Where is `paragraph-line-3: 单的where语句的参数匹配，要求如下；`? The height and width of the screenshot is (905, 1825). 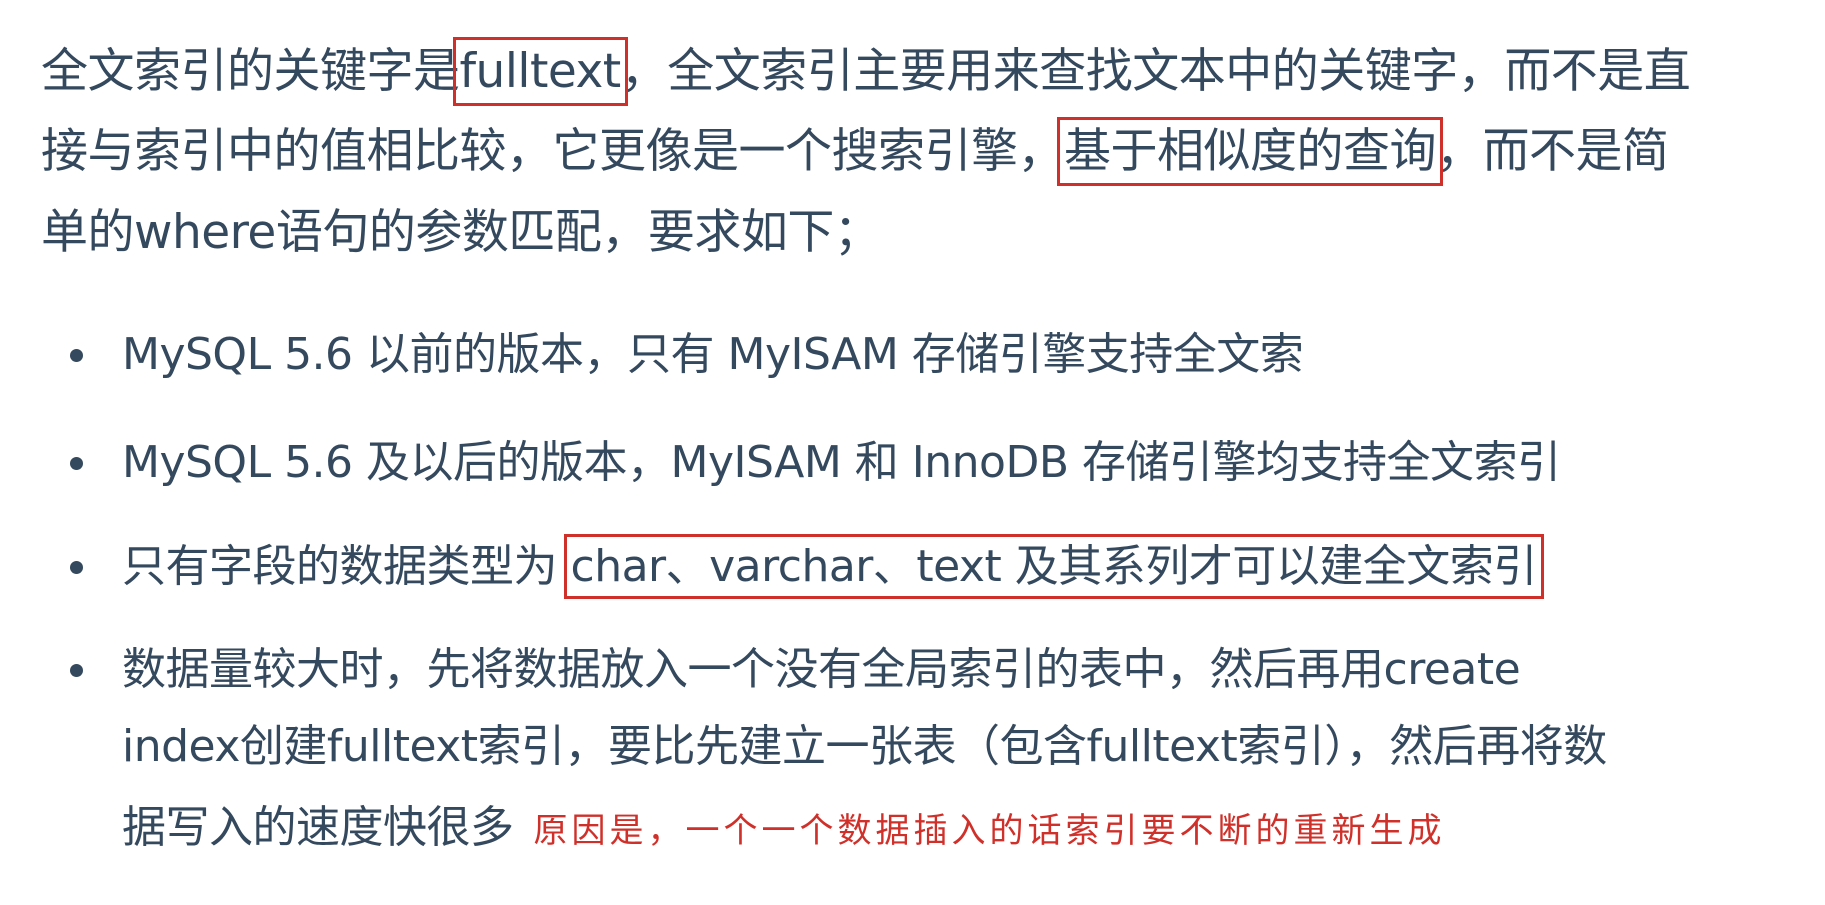
paragraph-line-3: 单的where语句的参数匹配，要求如下； is located at coordinates (461, 232).